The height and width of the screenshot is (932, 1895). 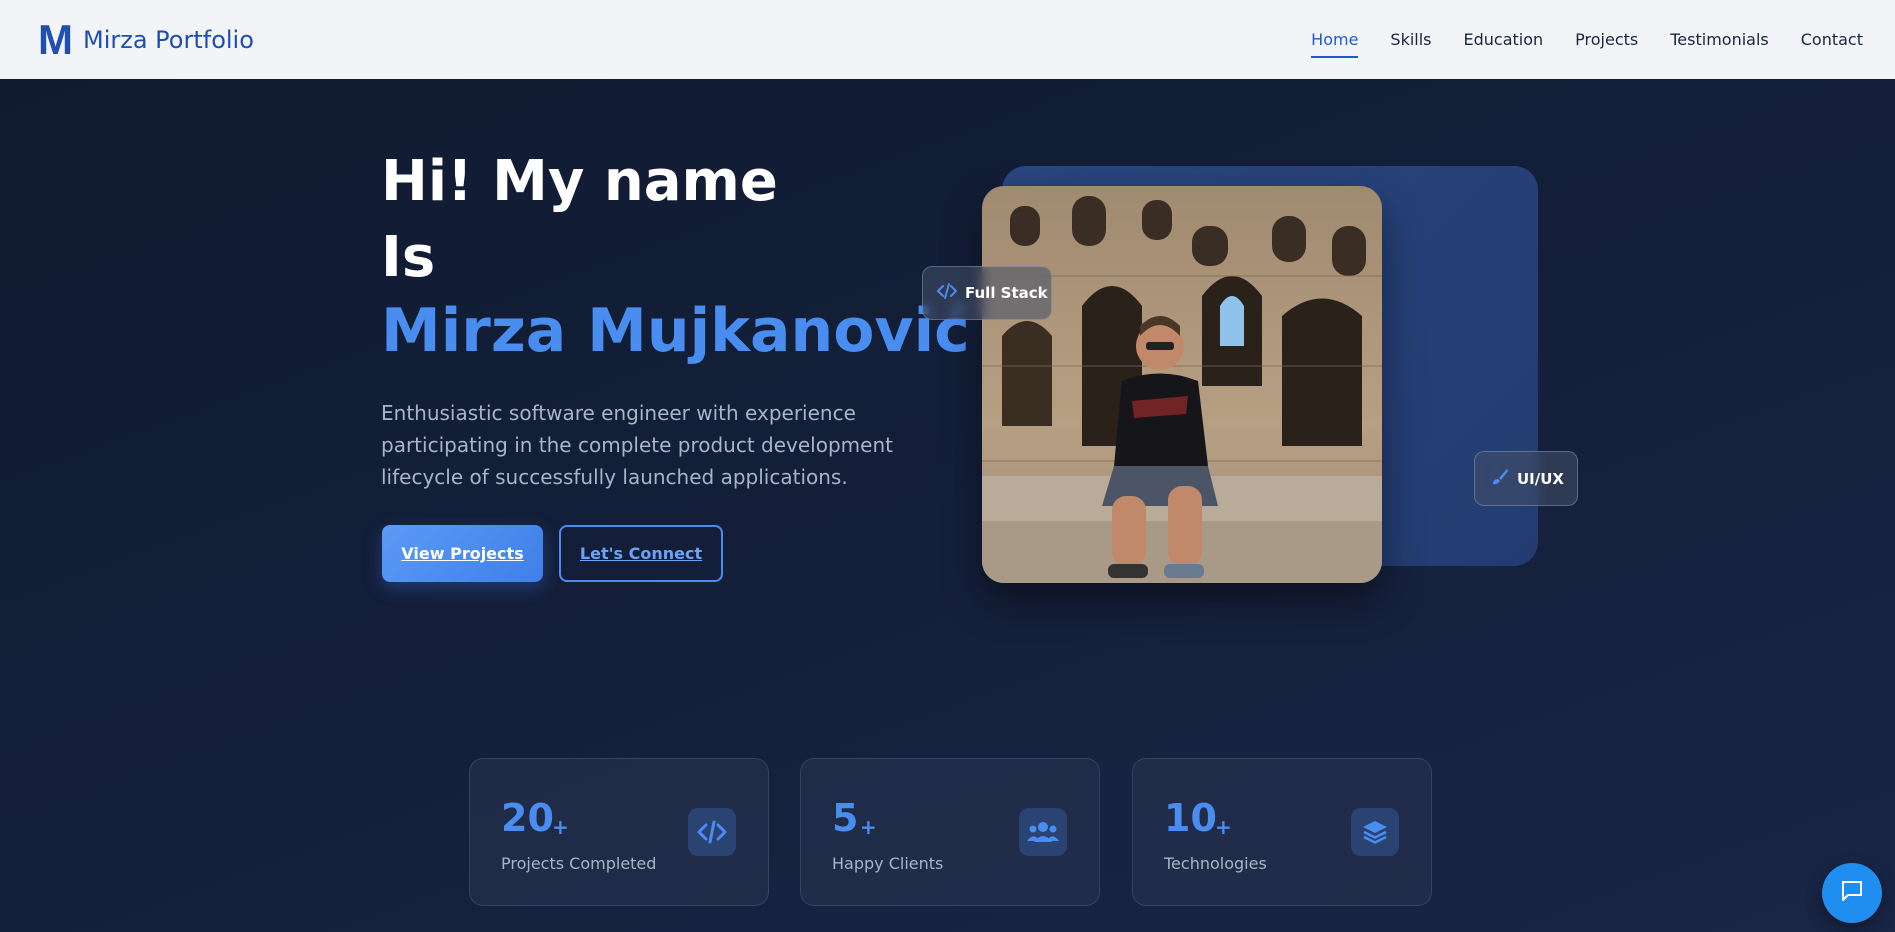 I want to click on stat-label: Technologies, so click(x=1215, y=863).